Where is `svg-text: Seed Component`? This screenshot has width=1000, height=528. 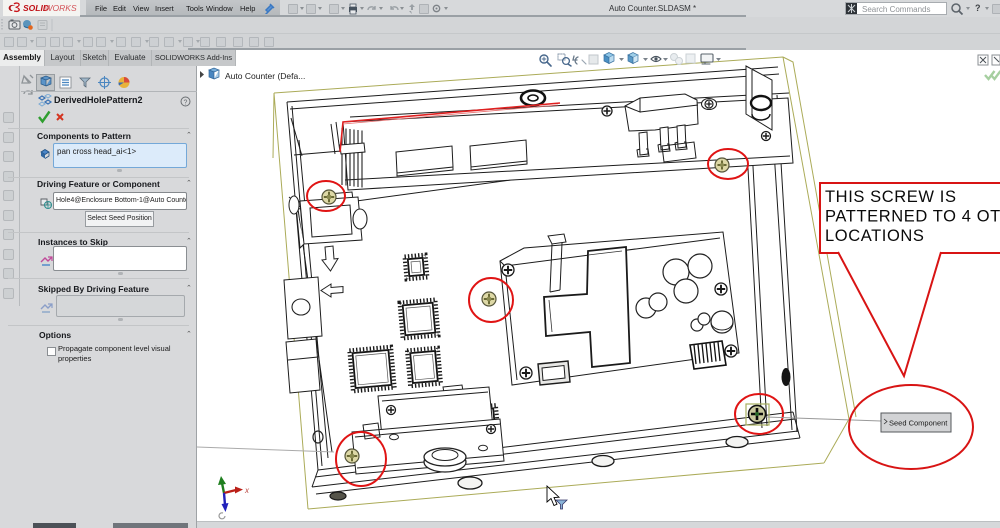
svg-text: Seed Component is located at coordinates (918, 423).